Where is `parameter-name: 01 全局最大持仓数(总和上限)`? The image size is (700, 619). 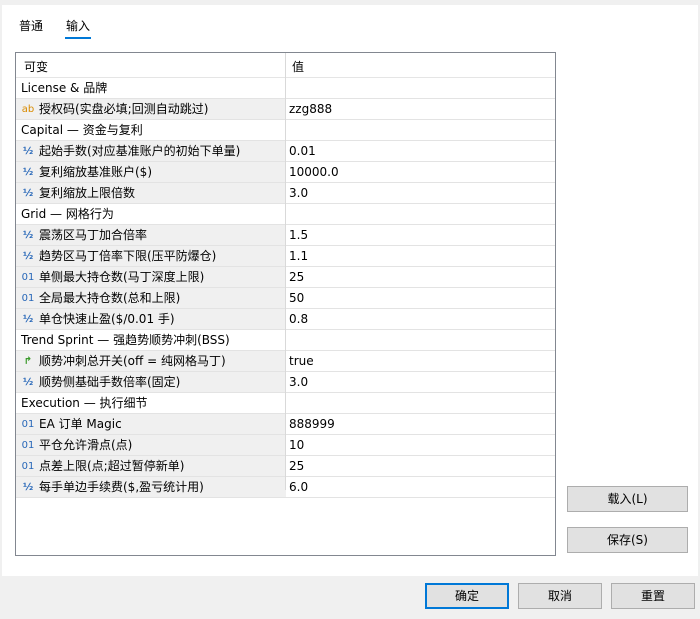 parameter-name: 01 全局最大持仓数(总和上限) is located at coordinates (150, 298).